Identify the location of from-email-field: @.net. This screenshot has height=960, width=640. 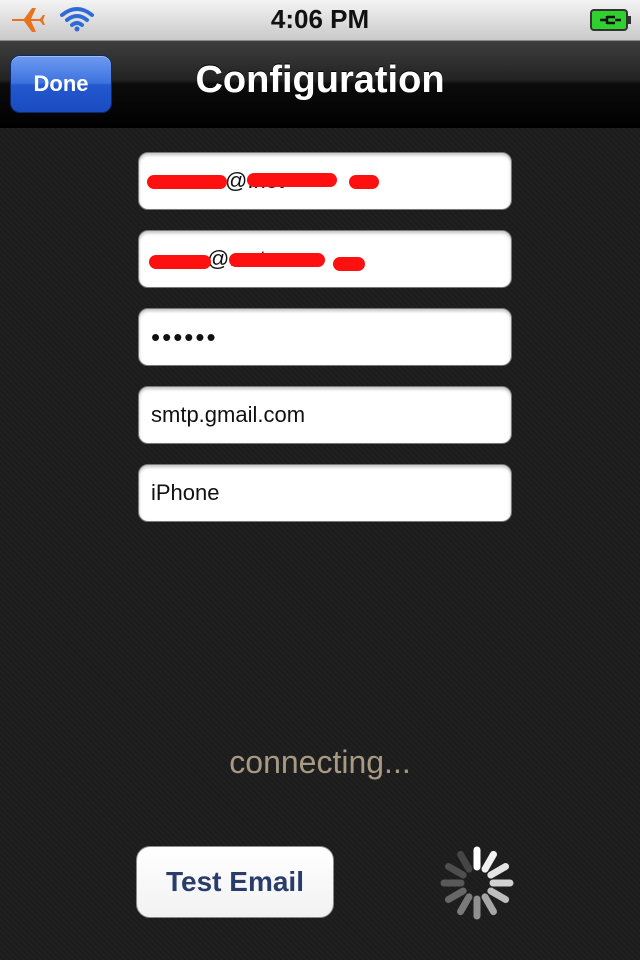
(325, 259).